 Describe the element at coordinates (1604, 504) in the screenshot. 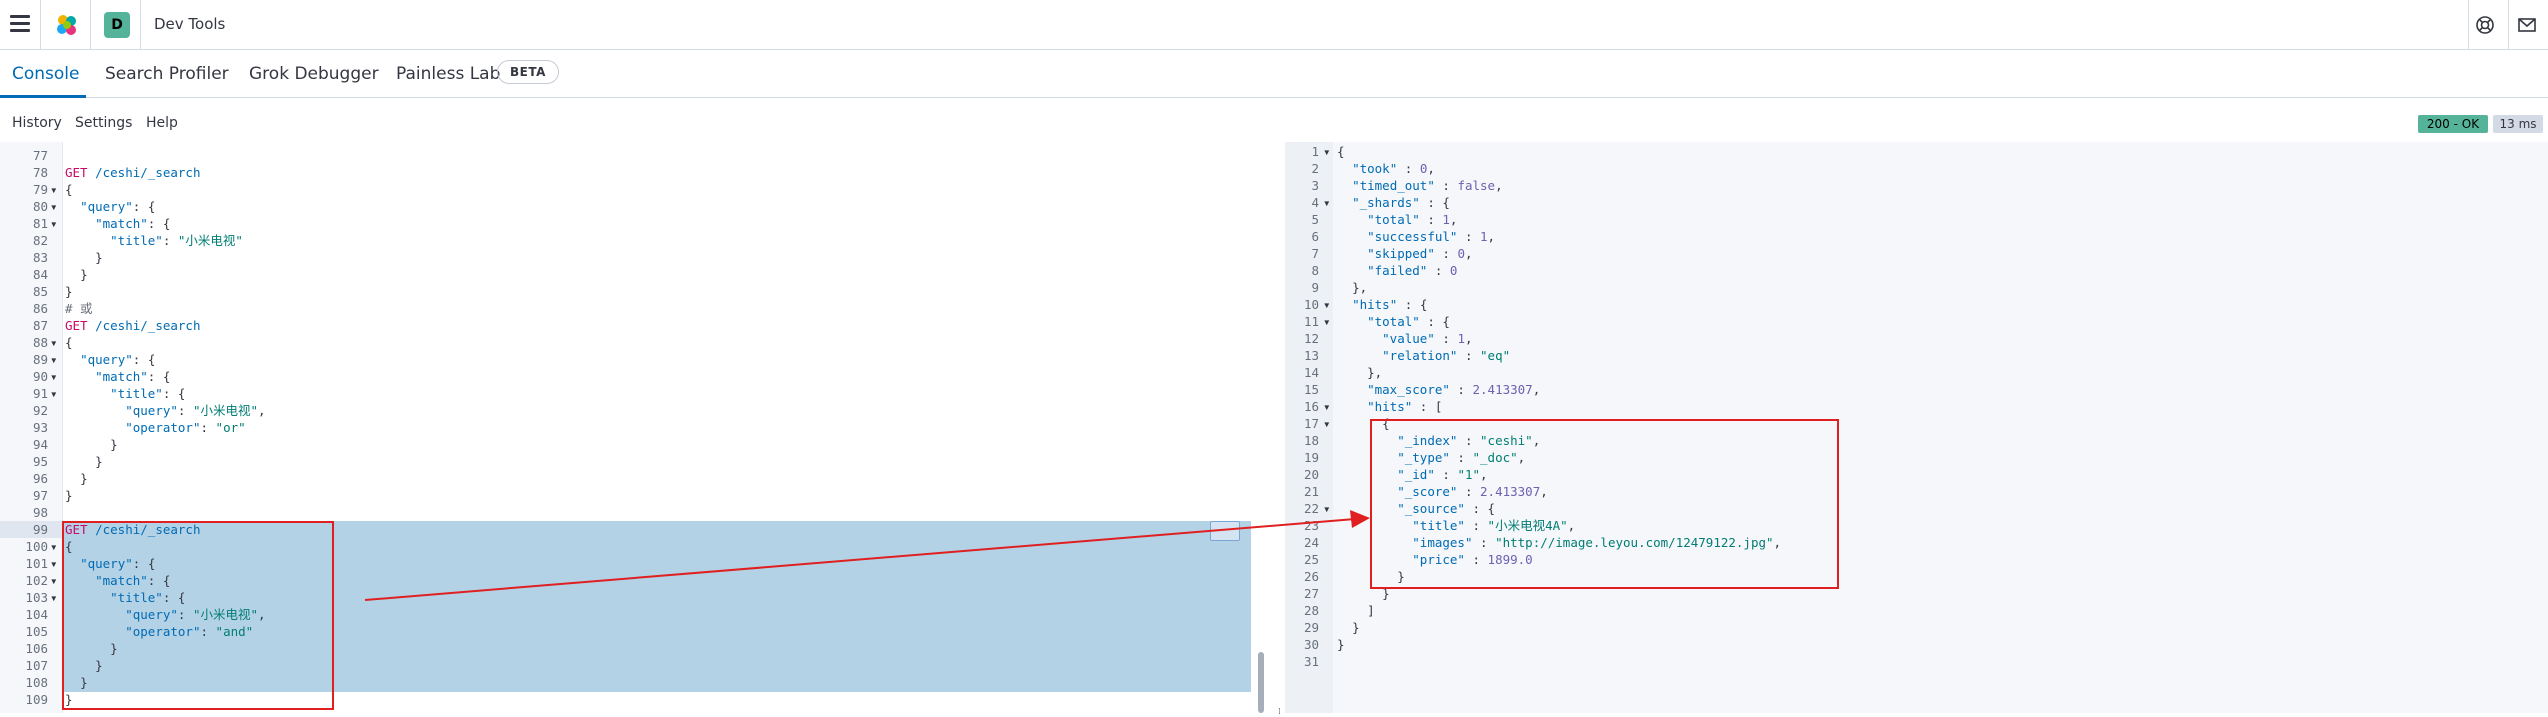

I see `response-annotation-box` at that location.